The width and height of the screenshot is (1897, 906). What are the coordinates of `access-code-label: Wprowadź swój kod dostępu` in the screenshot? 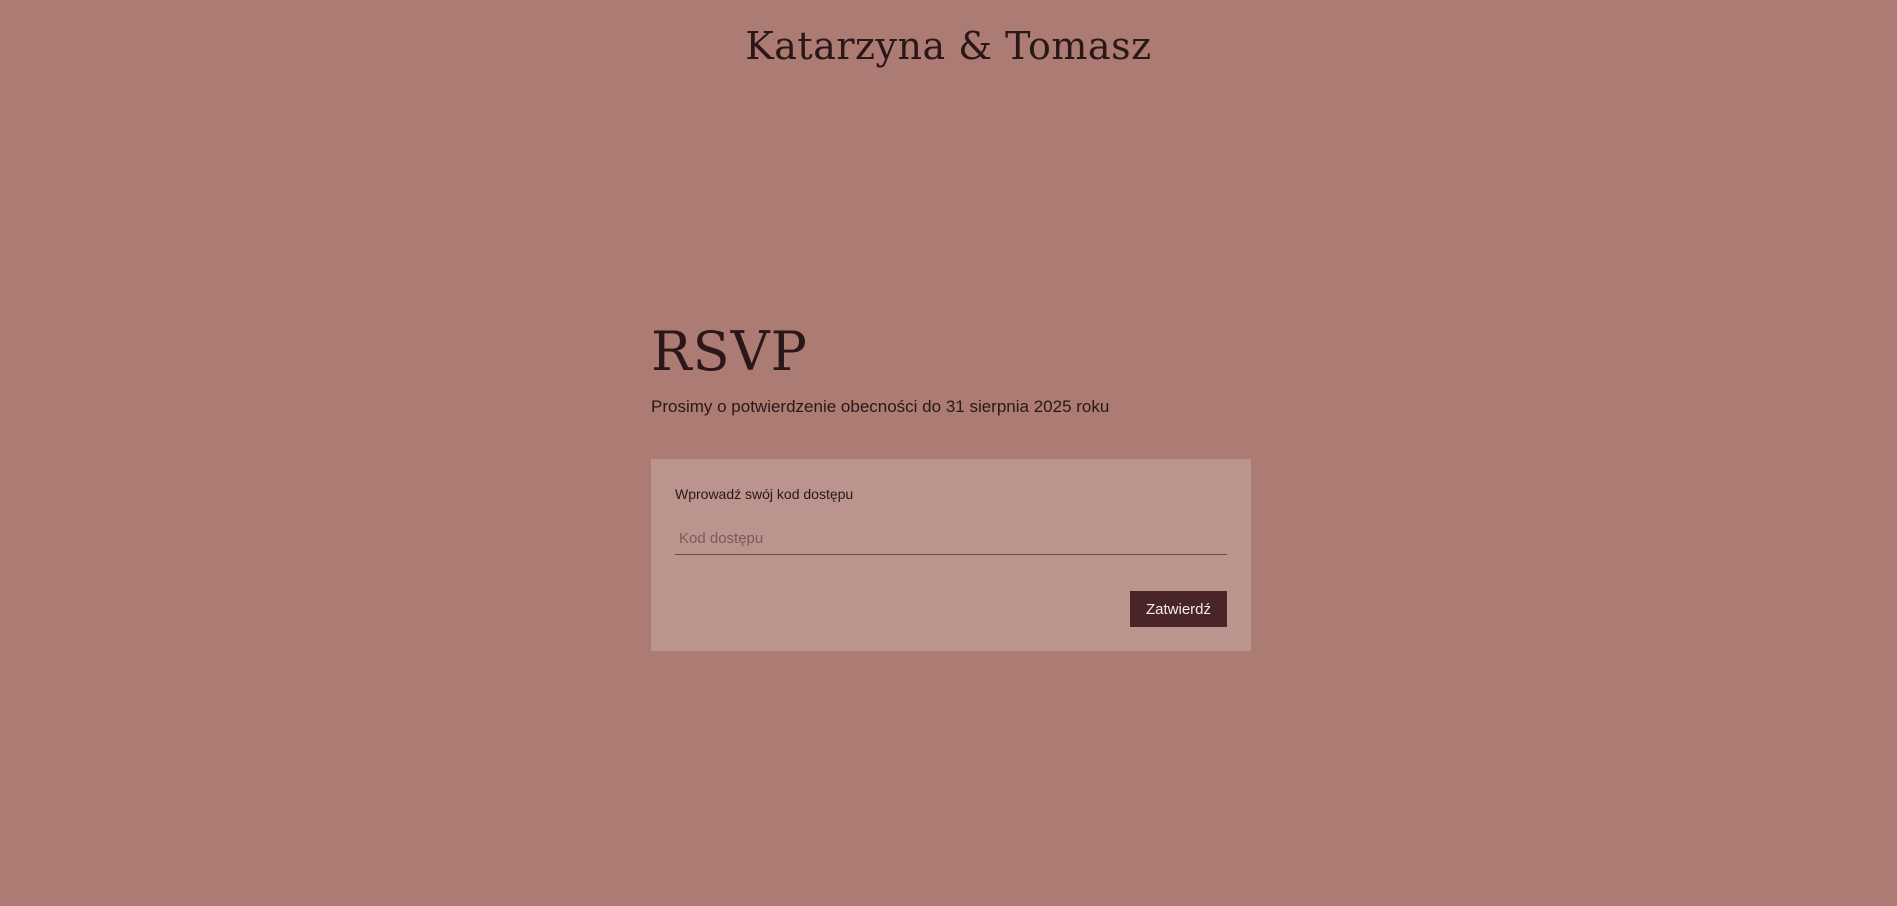 It's located at (764, 494).